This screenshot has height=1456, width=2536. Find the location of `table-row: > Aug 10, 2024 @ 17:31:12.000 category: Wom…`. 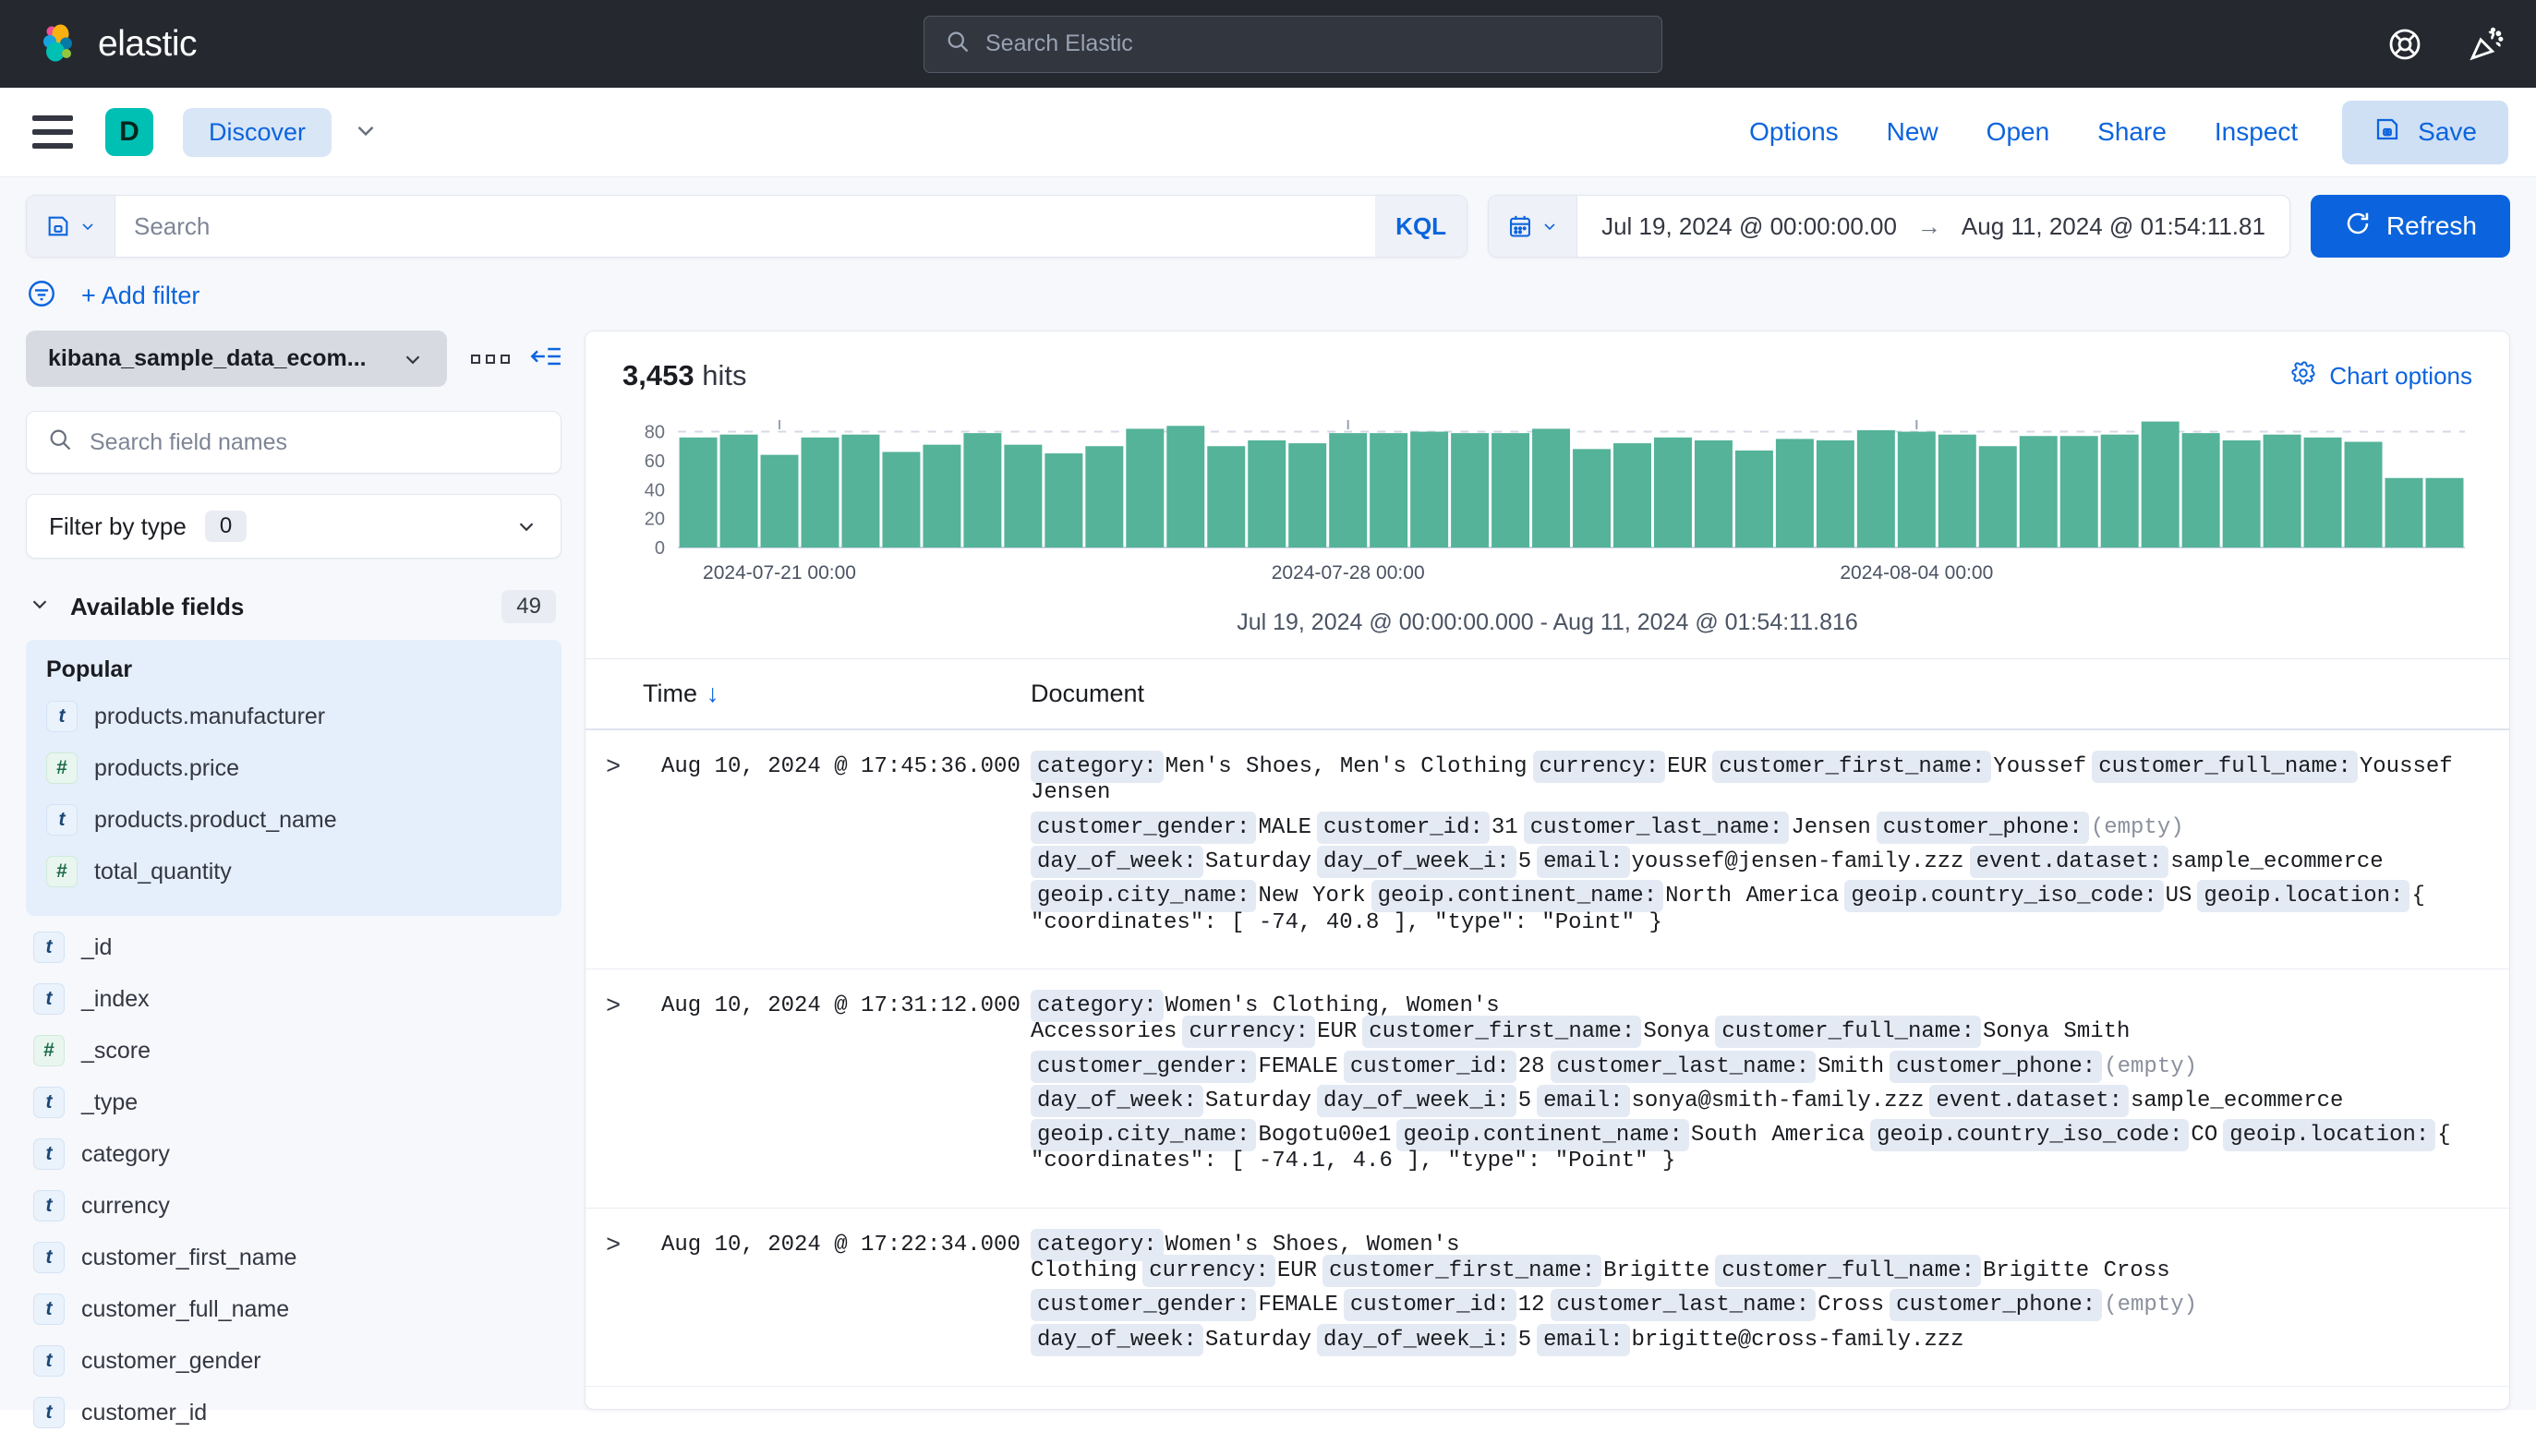

table-row: > Aug 10, 2024 @ 17:31:12.000 category: Wom… is located at coordinates (1547, 1089).